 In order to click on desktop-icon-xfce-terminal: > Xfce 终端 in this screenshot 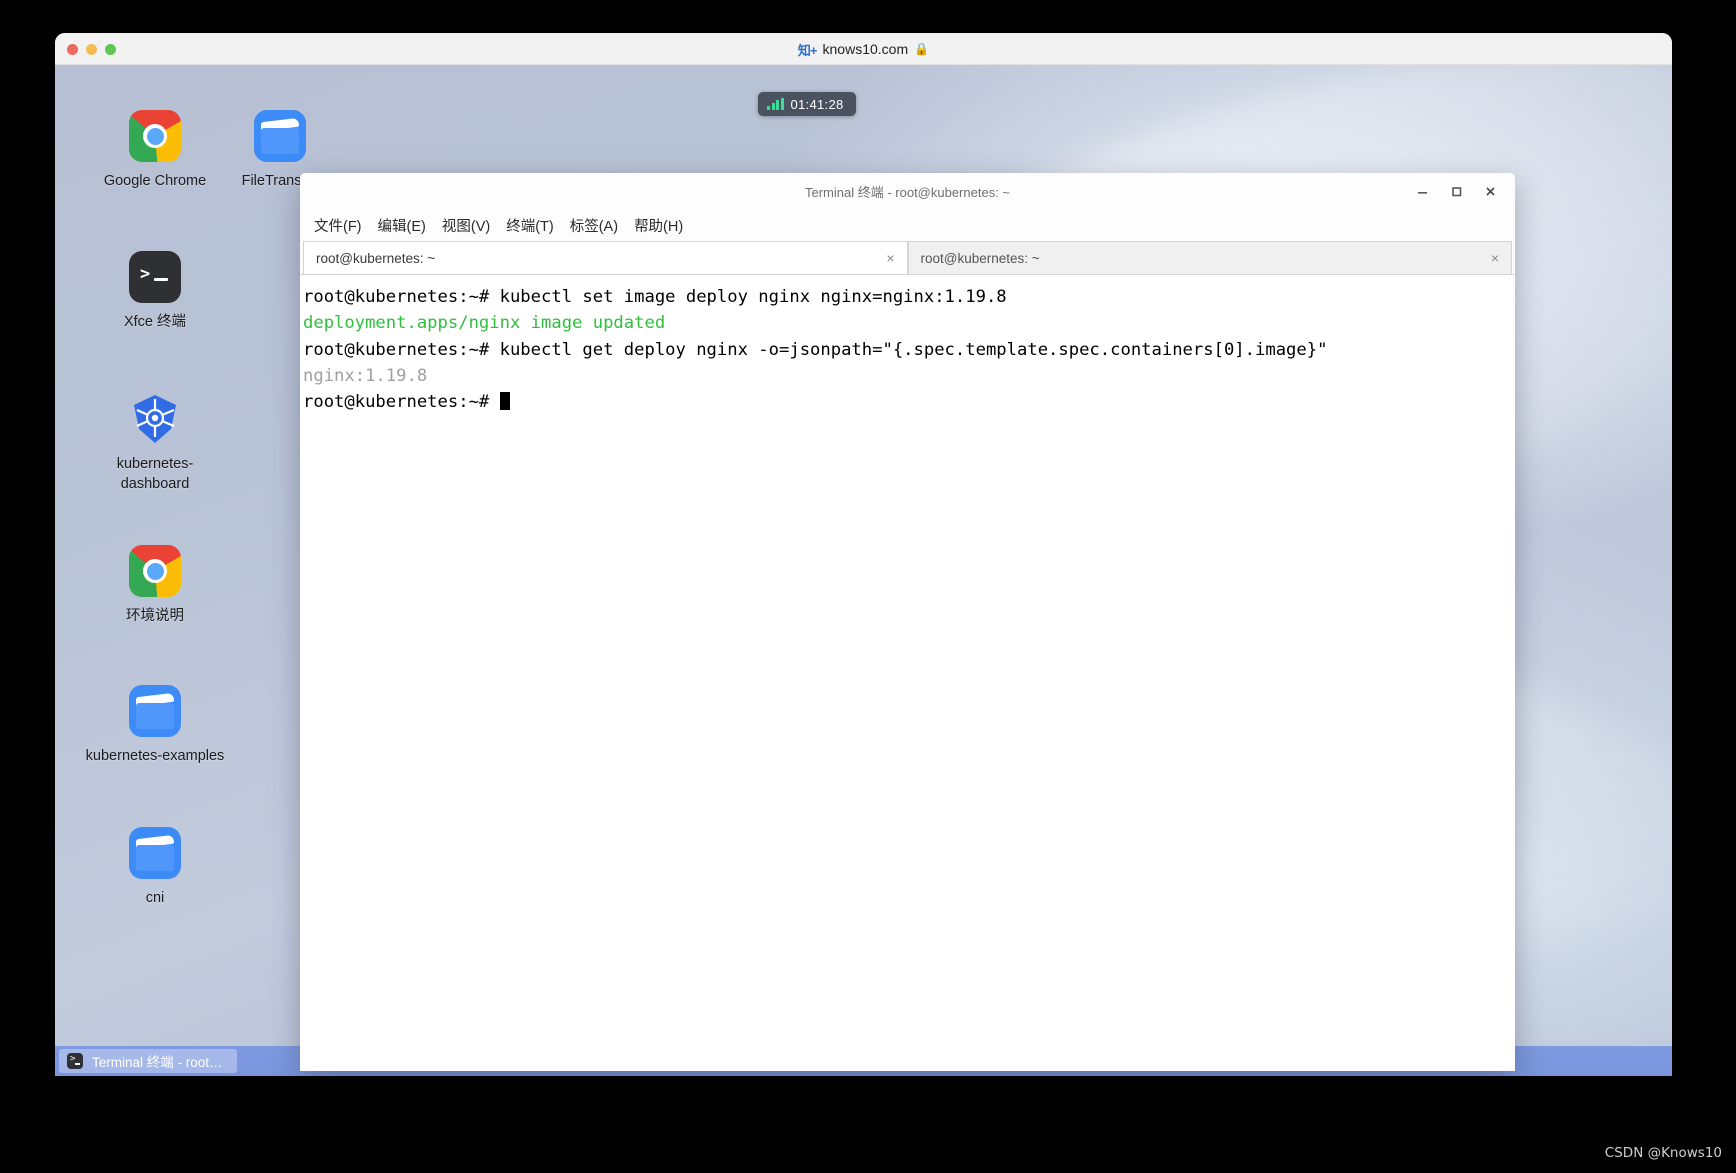, I will do `click(155, 291)`.